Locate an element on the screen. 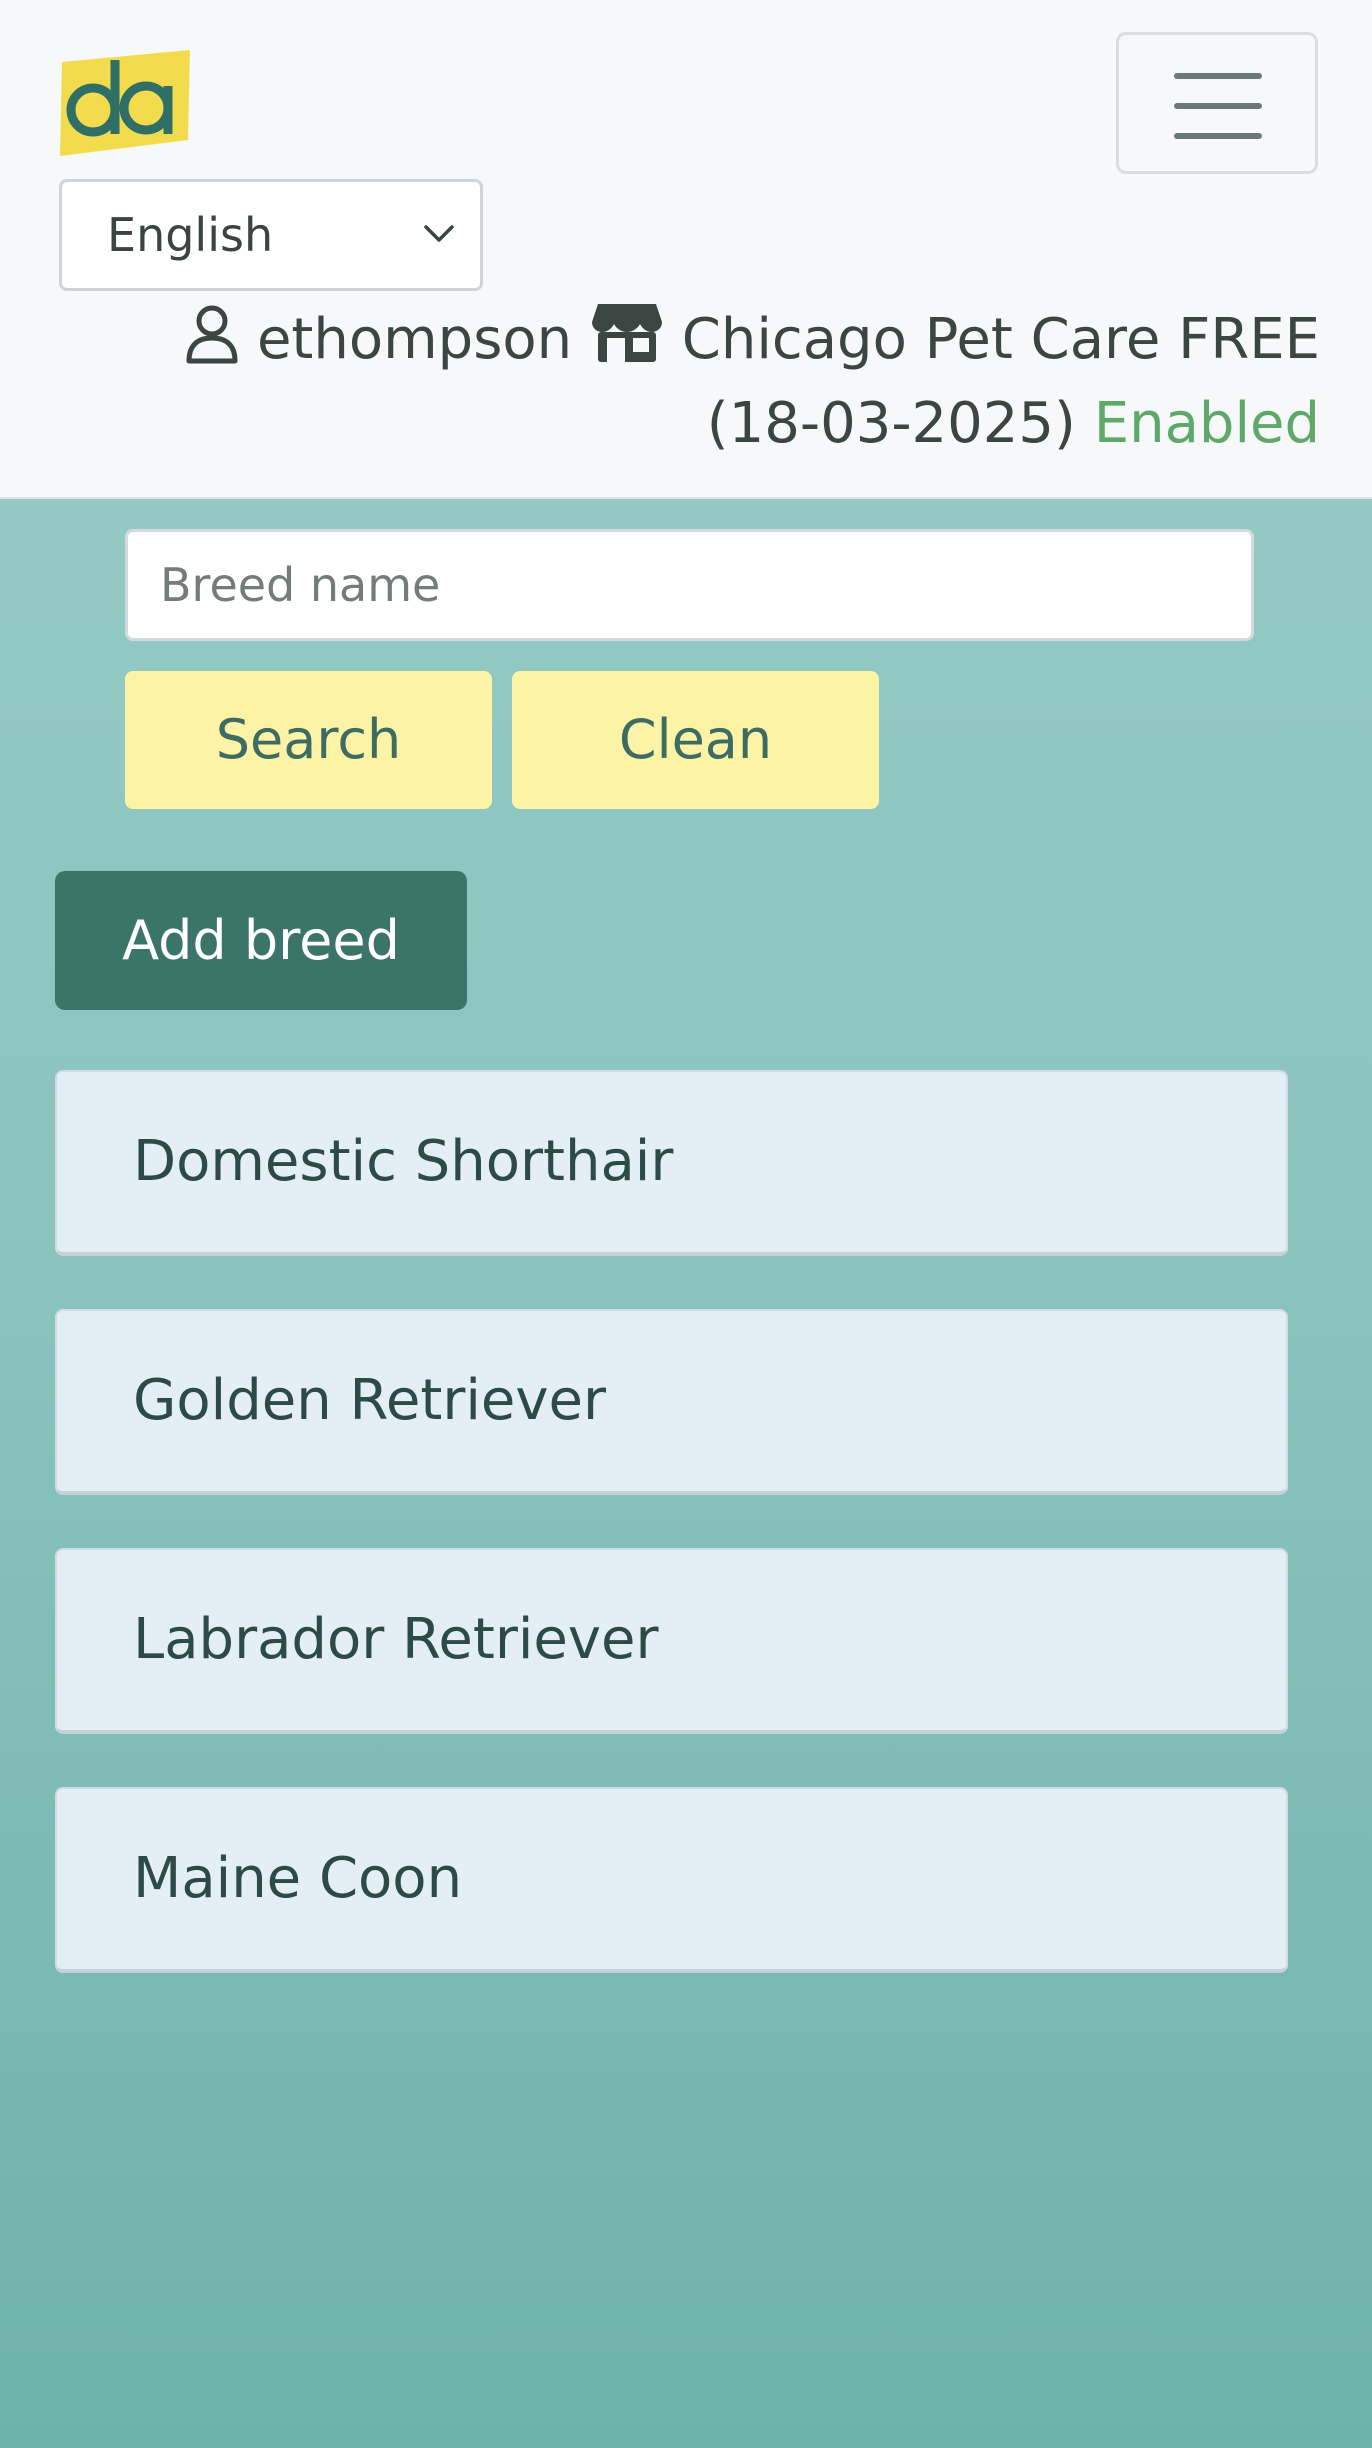 The image size is (1372, 2448). username: ethompson is located at coordinates (414, 339).